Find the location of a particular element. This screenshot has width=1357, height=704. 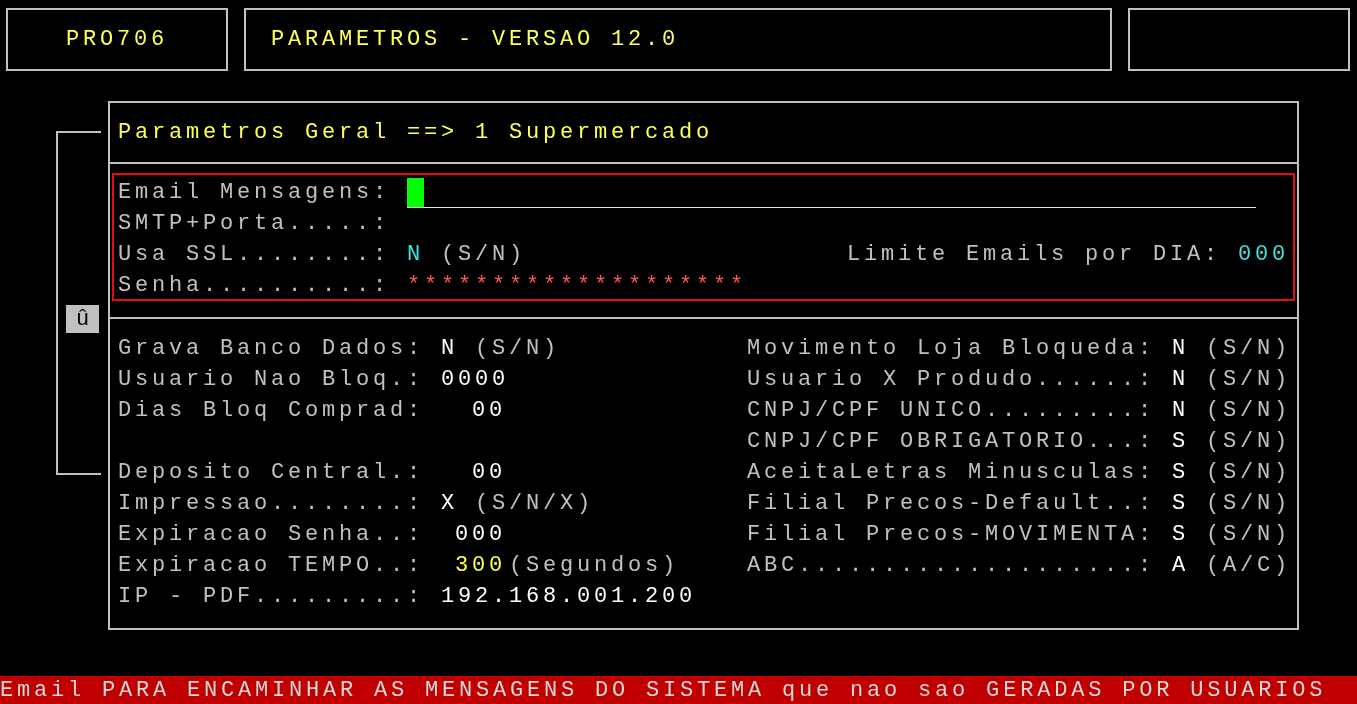

field-label: Filial Precos-Default..: is located at coordinates (952, 504).